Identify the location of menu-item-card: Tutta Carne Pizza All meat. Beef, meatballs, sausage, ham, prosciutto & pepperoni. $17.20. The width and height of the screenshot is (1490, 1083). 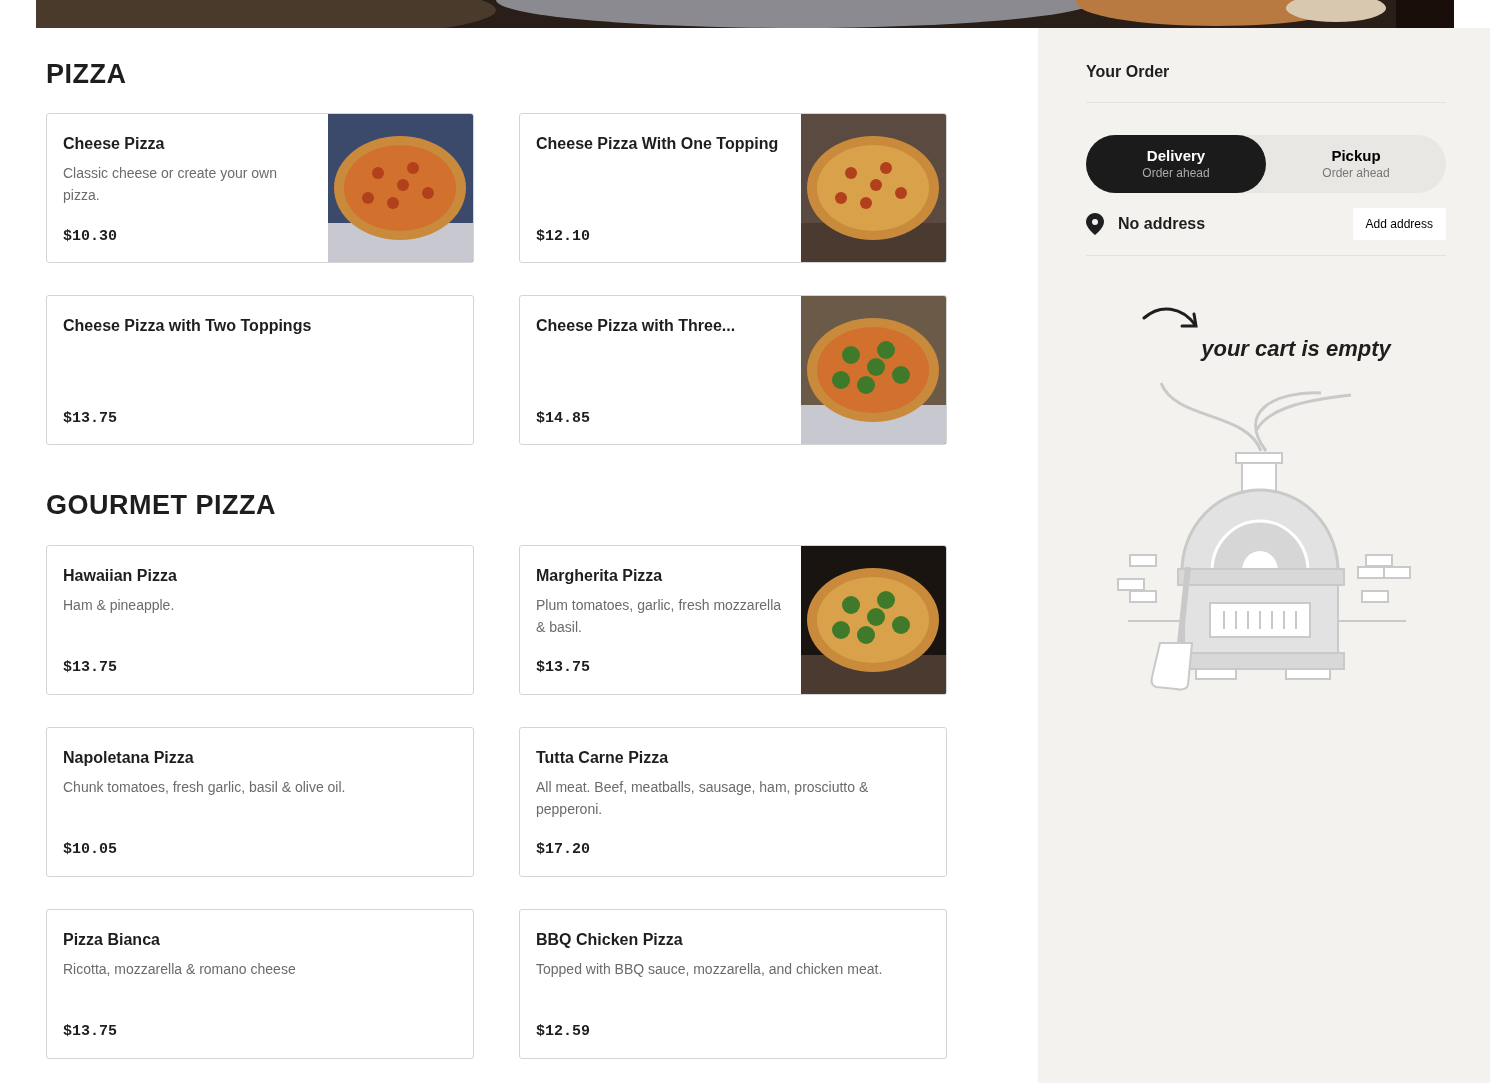
(733, 801).